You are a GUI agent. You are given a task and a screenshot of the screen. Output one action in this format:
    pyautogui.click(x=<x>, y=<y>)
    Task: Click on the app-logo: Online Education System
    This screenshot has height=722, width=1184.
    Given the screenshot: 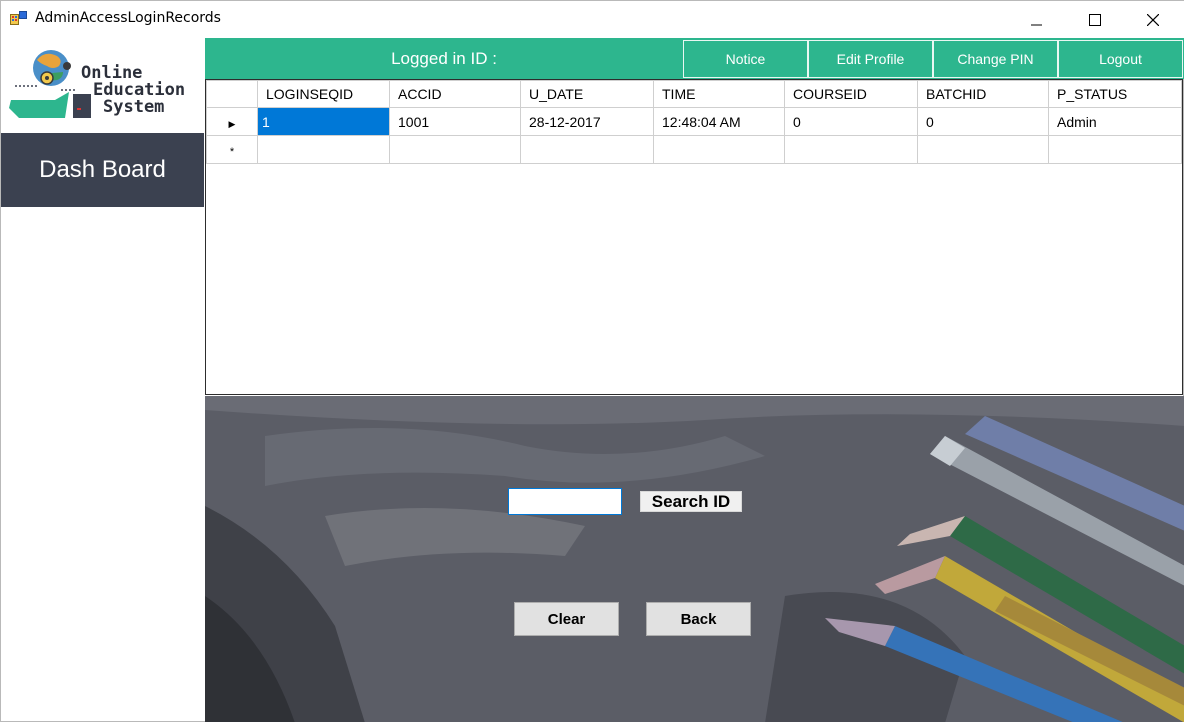 What is the action you would take?
    pyautogui.click(x=103, y=85)
    